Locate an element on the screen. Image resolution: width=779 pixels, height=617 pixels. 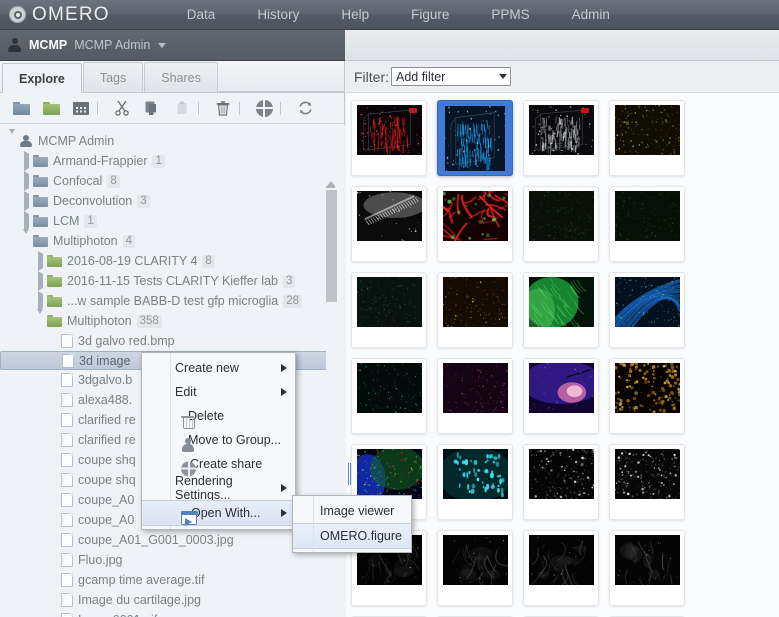
tree-item: Multiphoton 358 is located at coordinates (172, 320).